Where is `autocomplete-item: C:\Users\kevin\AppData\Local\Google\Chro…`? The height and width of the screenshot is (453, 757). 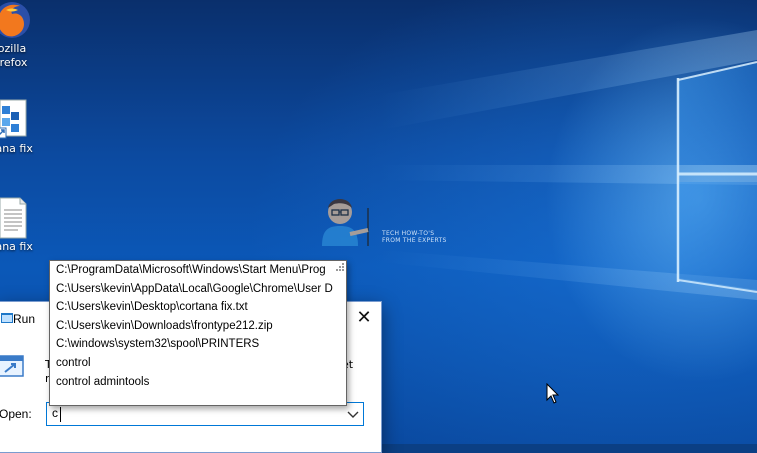 autocomplete-item: C:\Users\kevin\AppData\Local\Google\Chro… is located at coordinates (198, 289).